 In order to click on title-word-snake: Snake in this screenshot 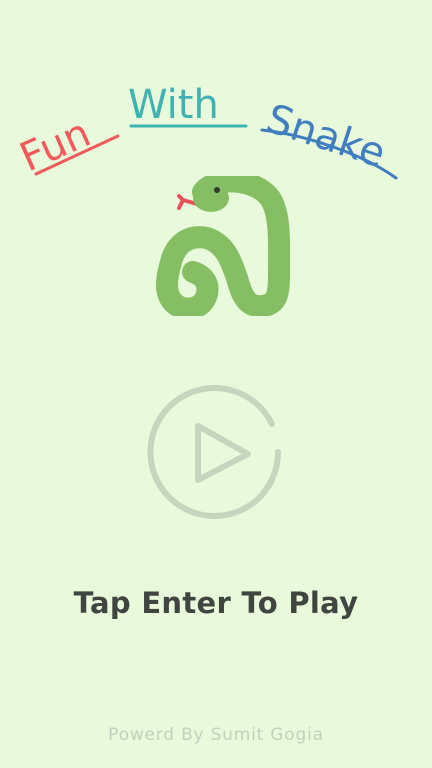, I will do `click(329, 138)`.